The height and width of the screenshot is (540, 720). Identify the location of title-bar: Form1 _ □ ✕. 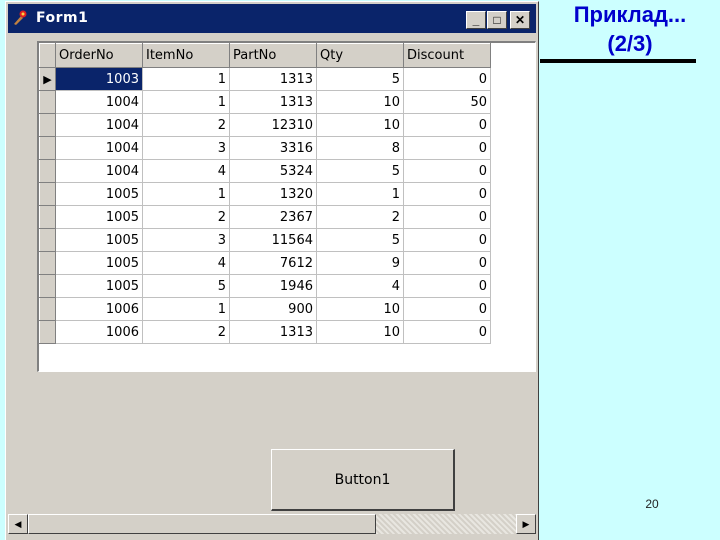
(272, 18).